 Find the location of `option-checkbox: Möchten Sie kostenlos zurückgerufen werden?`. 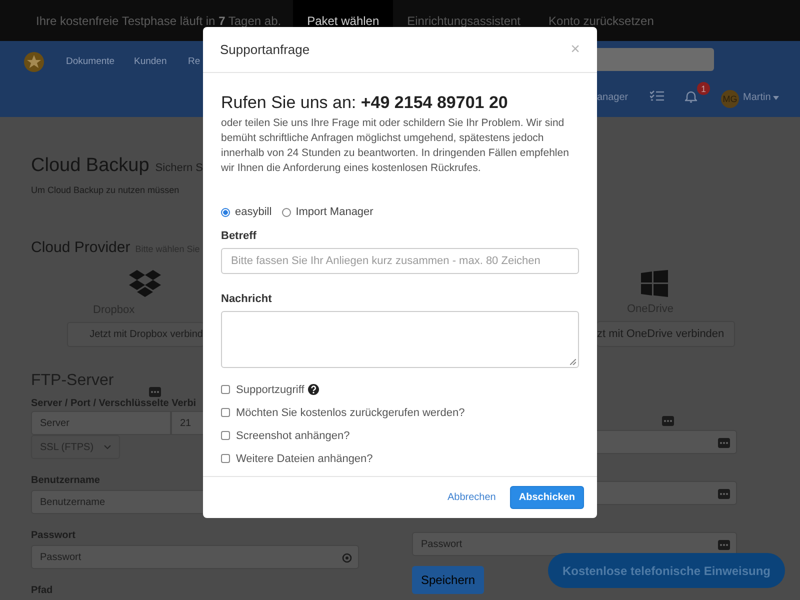

option-checkbox: Möchten Sie kostenlos zurückgerufen werden? is located at coordinates (343, 412).